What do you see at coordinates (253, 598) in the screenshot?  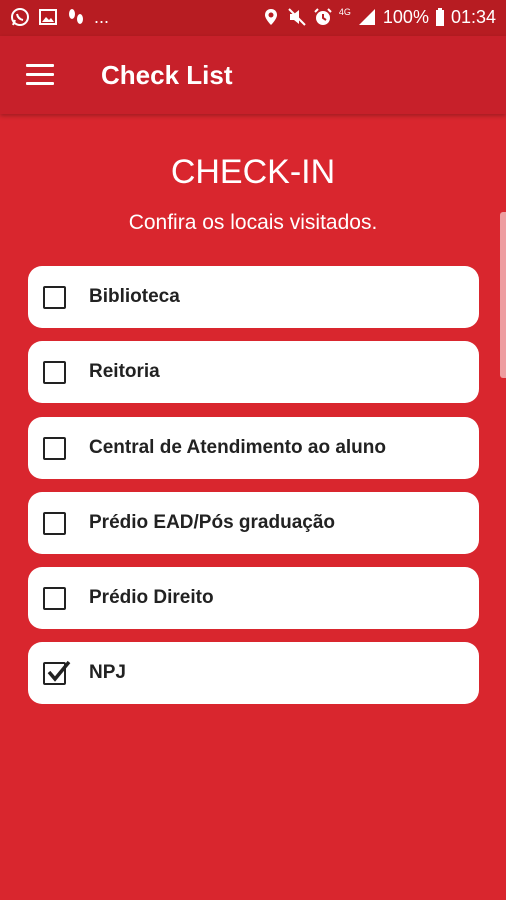 I see `checklist-item-predio-direito: Prédio Direito` at bounding box center [253, 598].